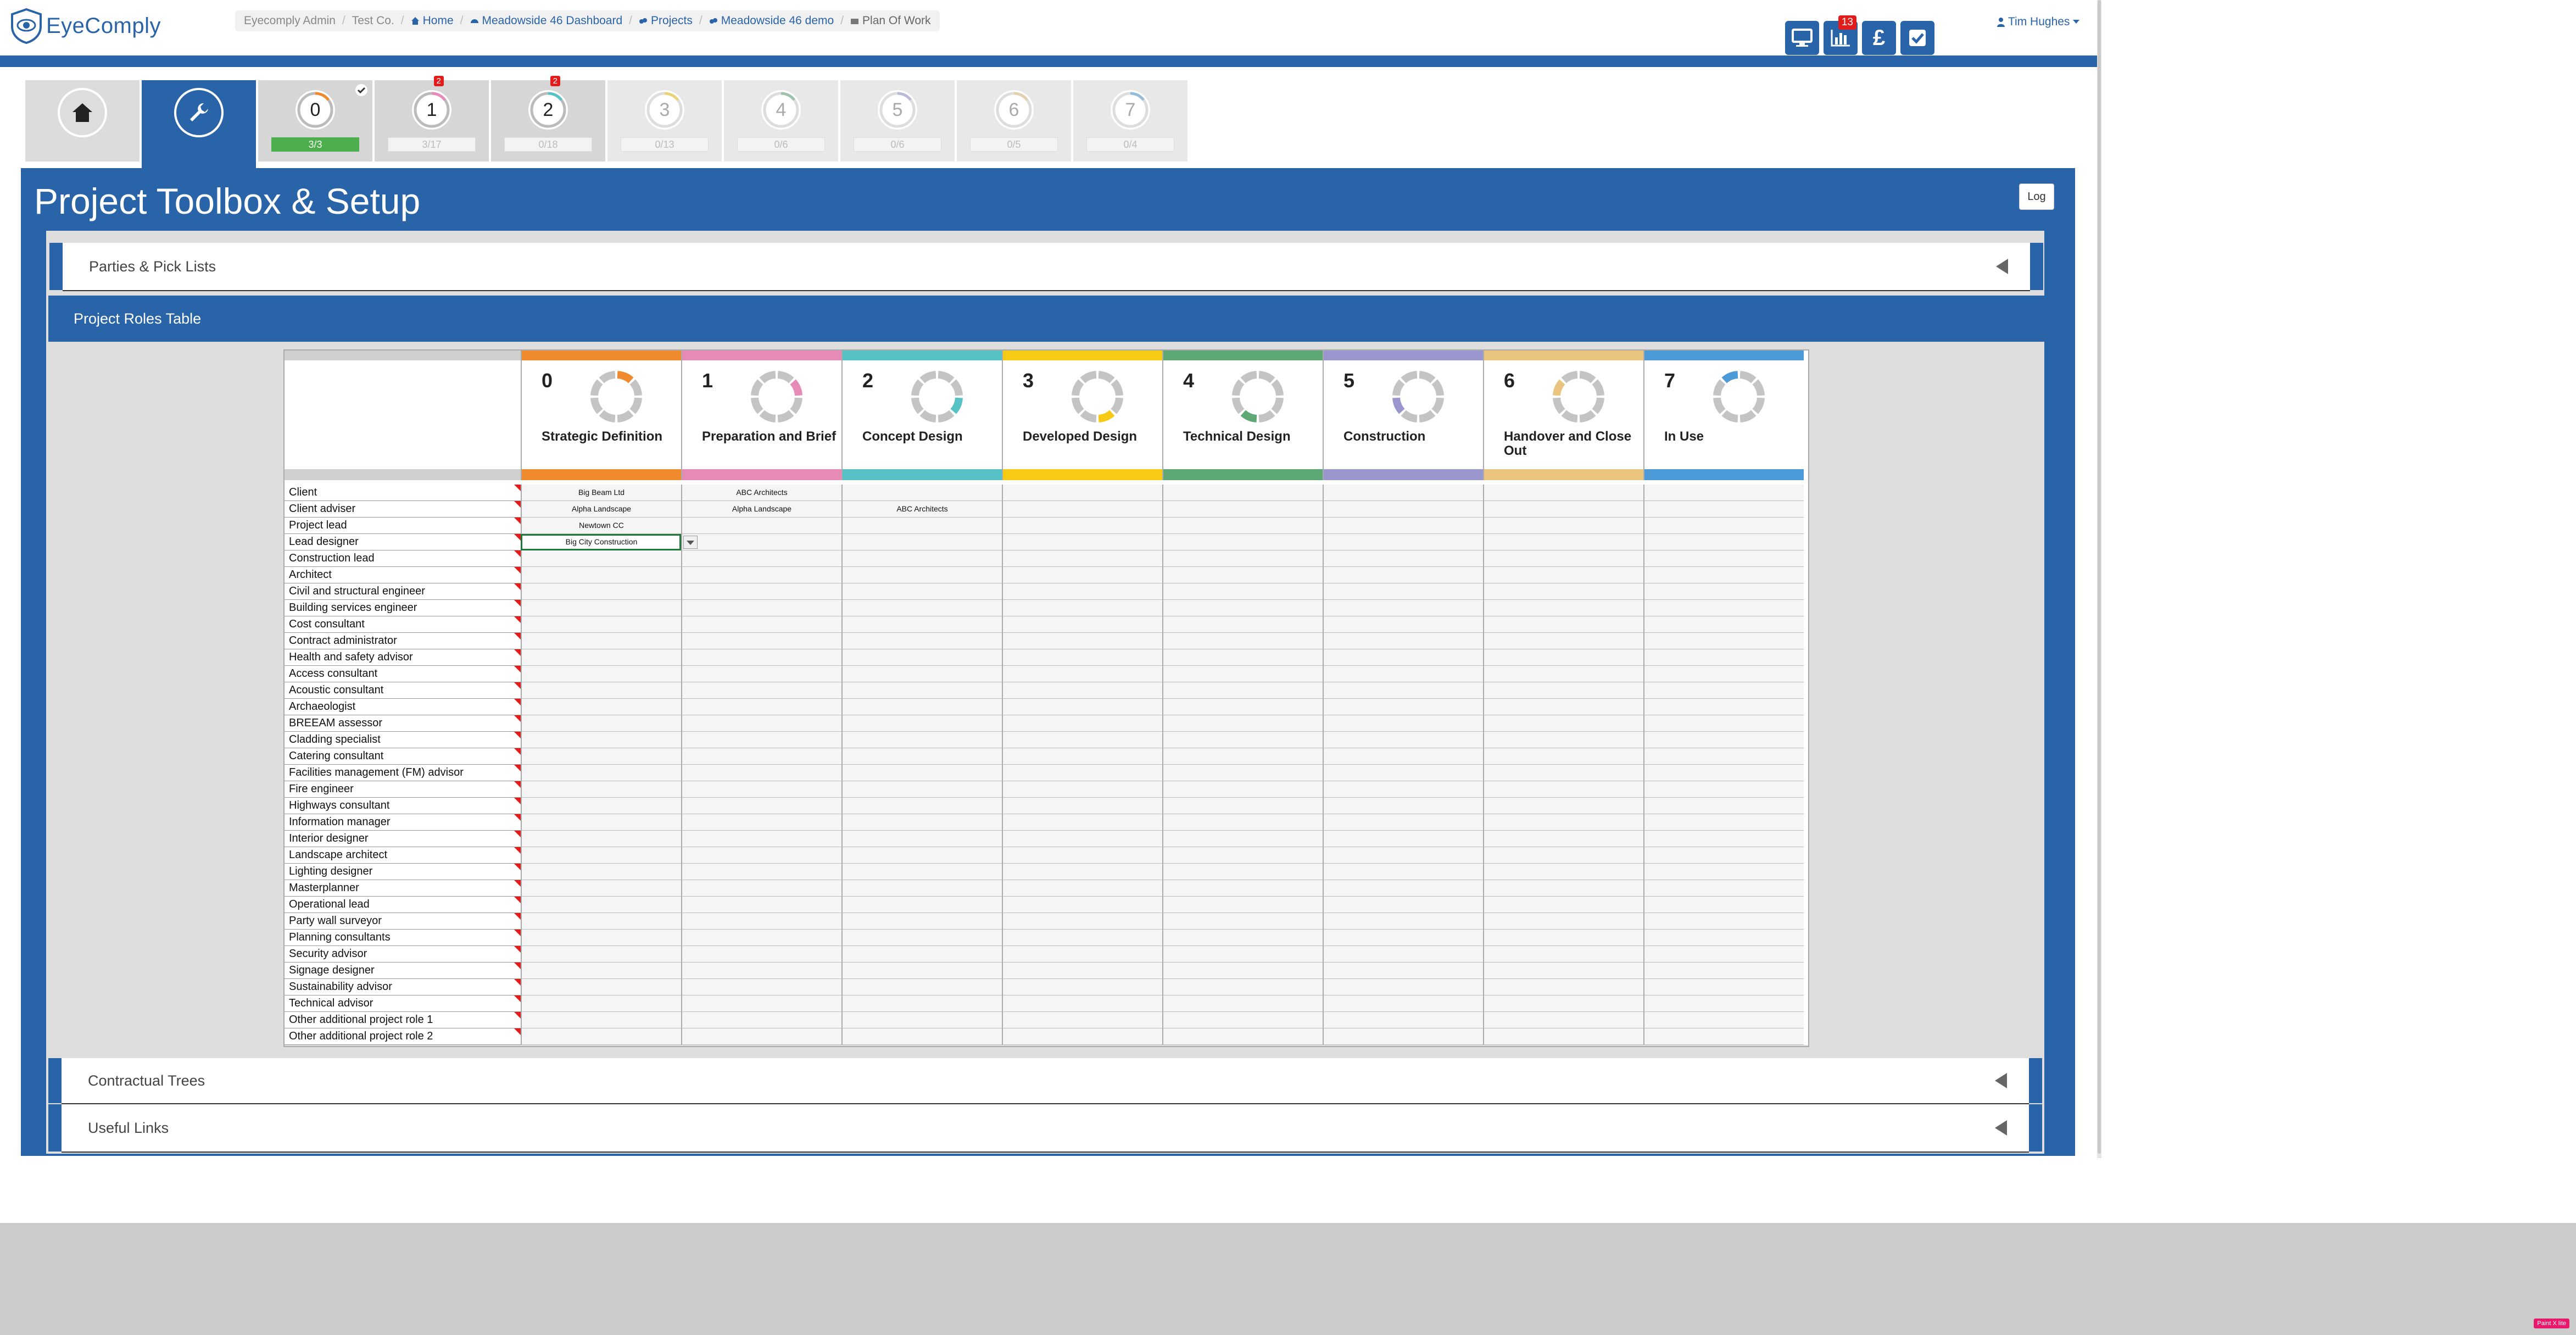  I want to click on tab-stage-5: 5 0/6, so click(897, 121).